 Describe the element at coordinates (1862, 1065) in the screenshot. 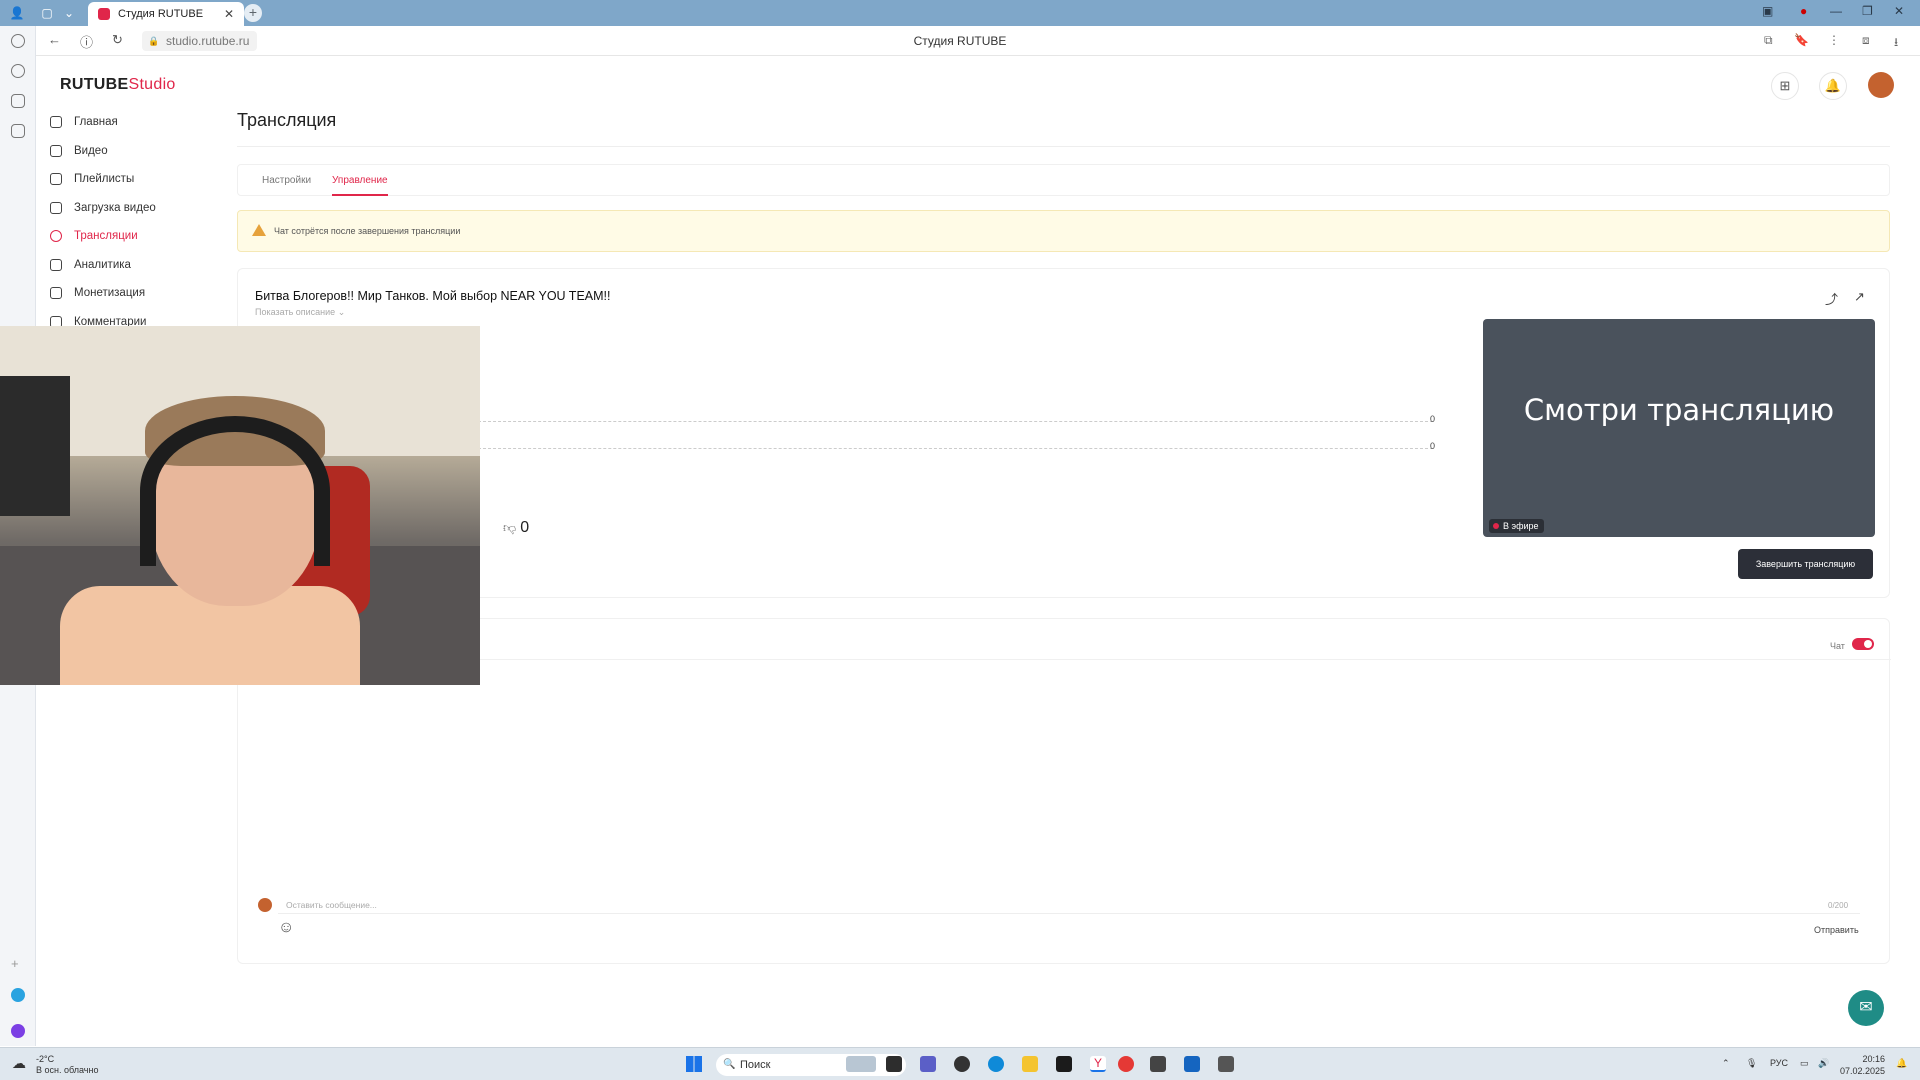

I see `clock: 20:16 07.02.2025` at that location.